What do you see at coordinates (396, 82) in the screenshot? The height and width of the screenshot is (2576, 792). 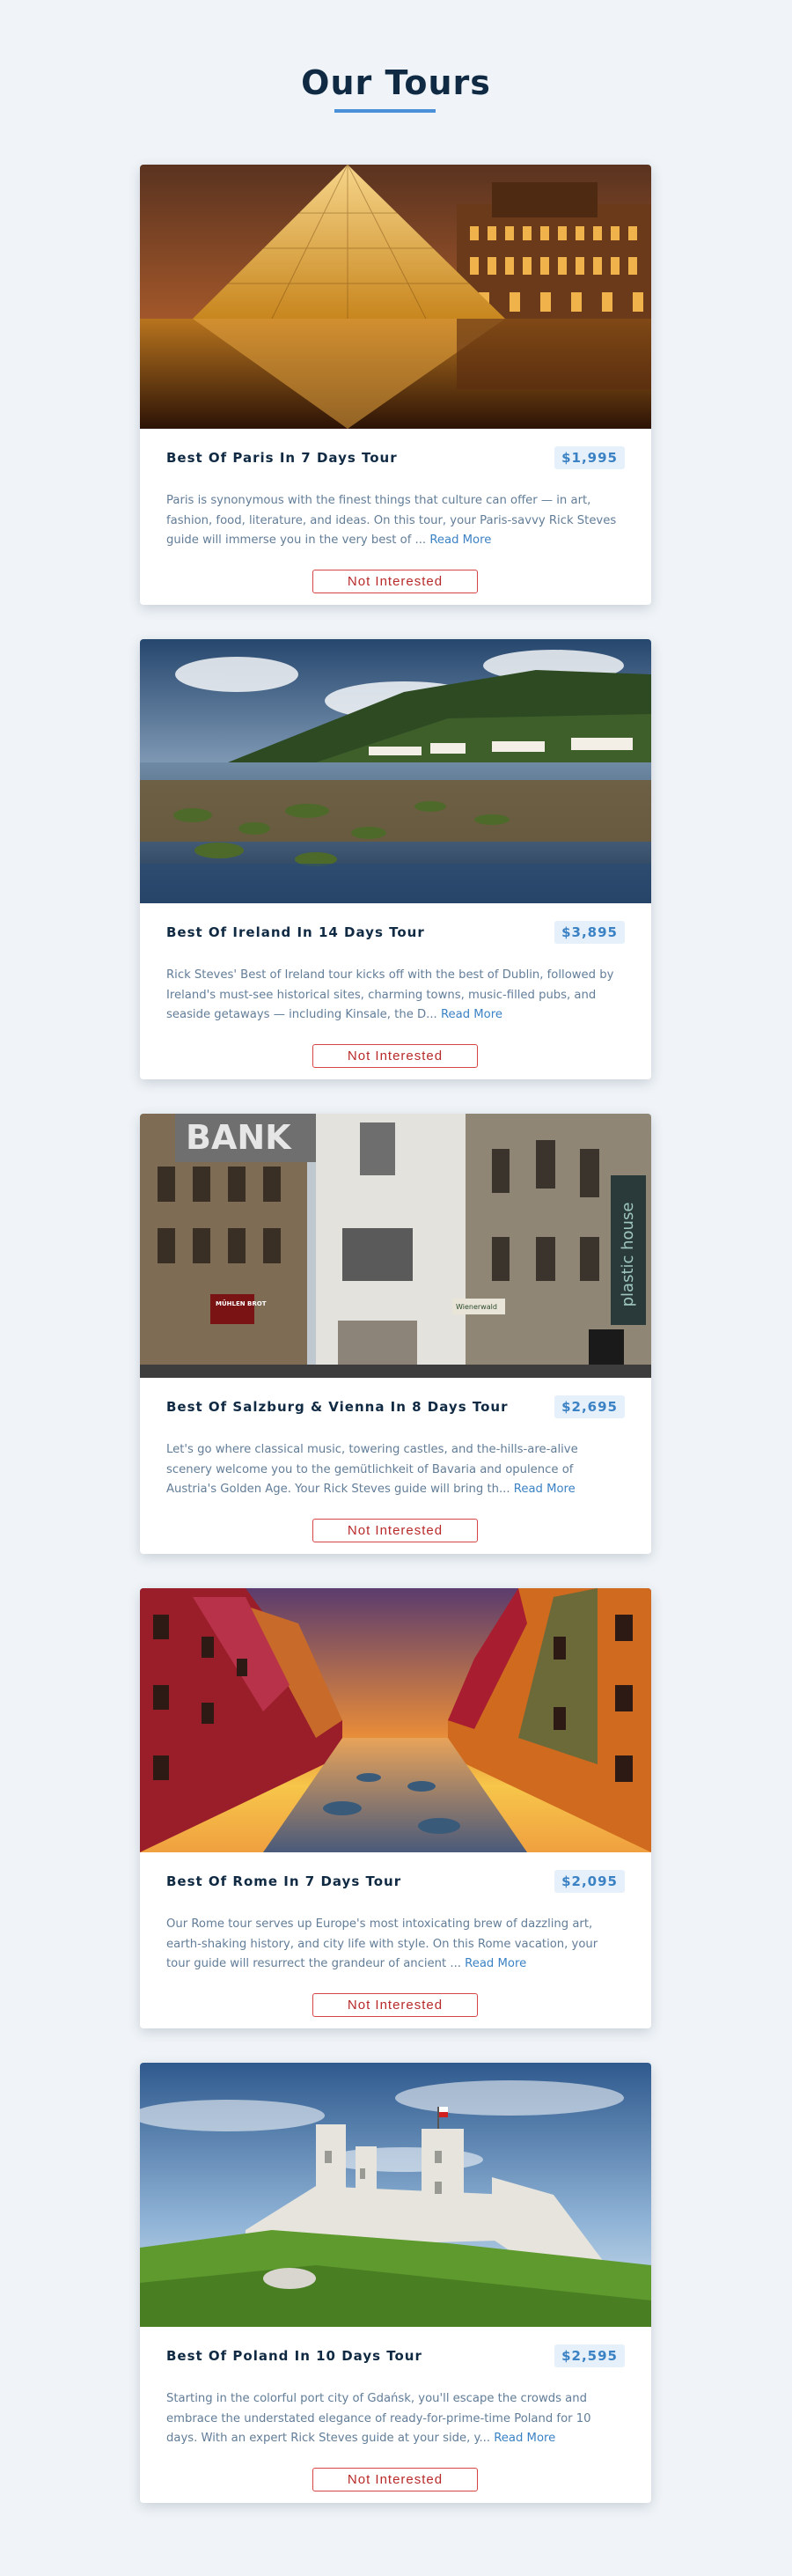 I see `page-title: Our Tours` at bounding box center [396, 82].